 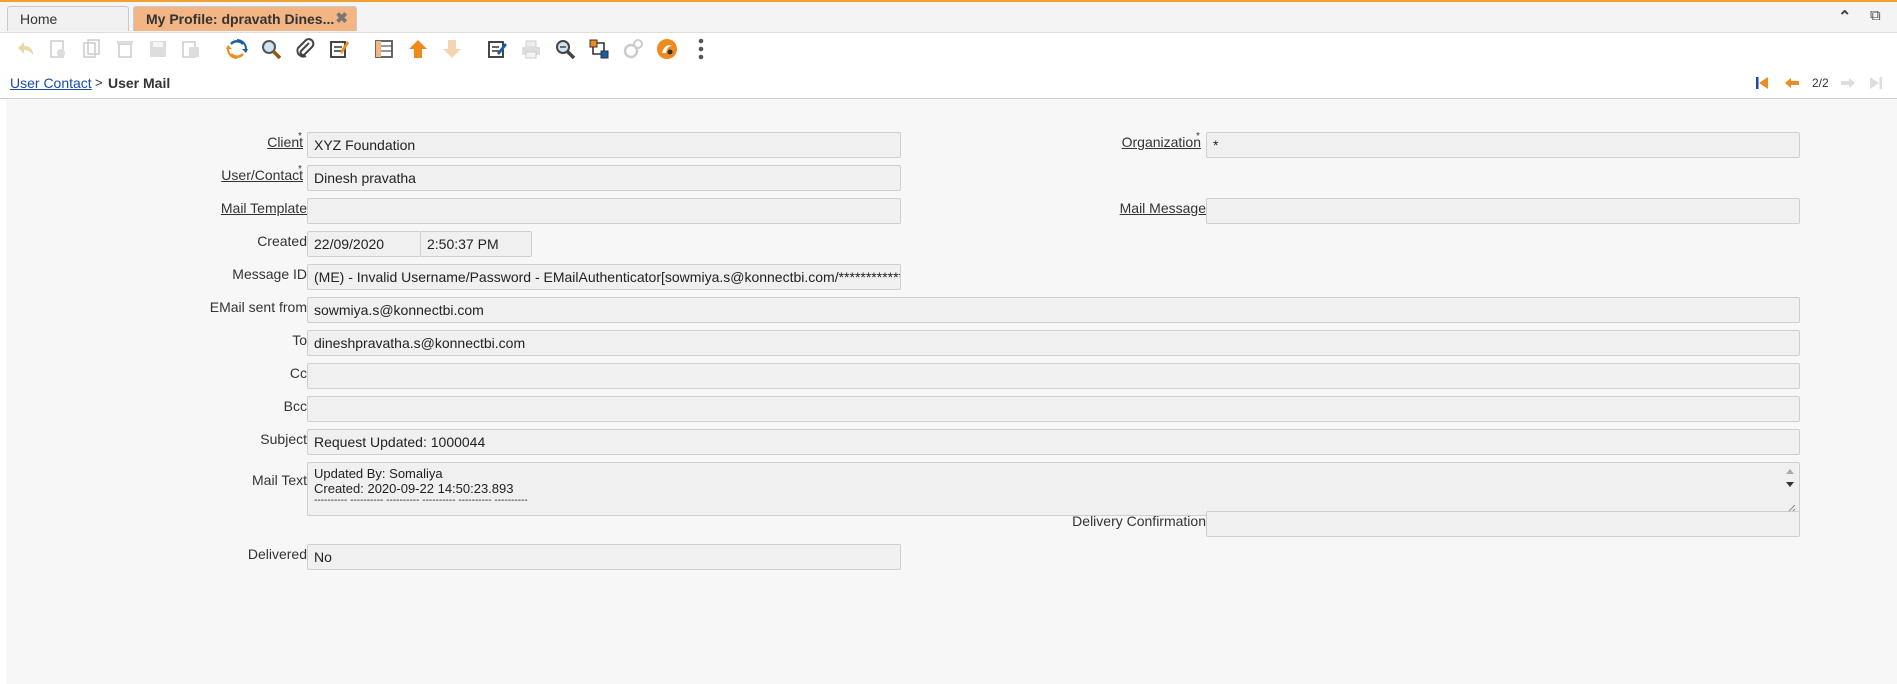 I want to click on delivered-field: No, so click(x=604, y=557).